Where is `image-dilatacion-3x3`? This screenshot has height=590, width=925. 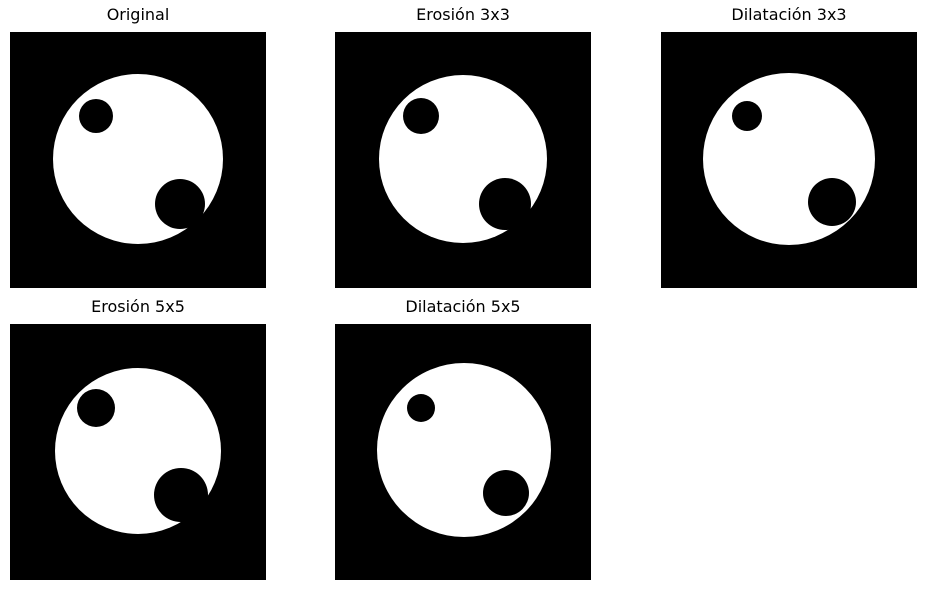 image-dilatacion-3x3 is located at coordinates (789, 160).